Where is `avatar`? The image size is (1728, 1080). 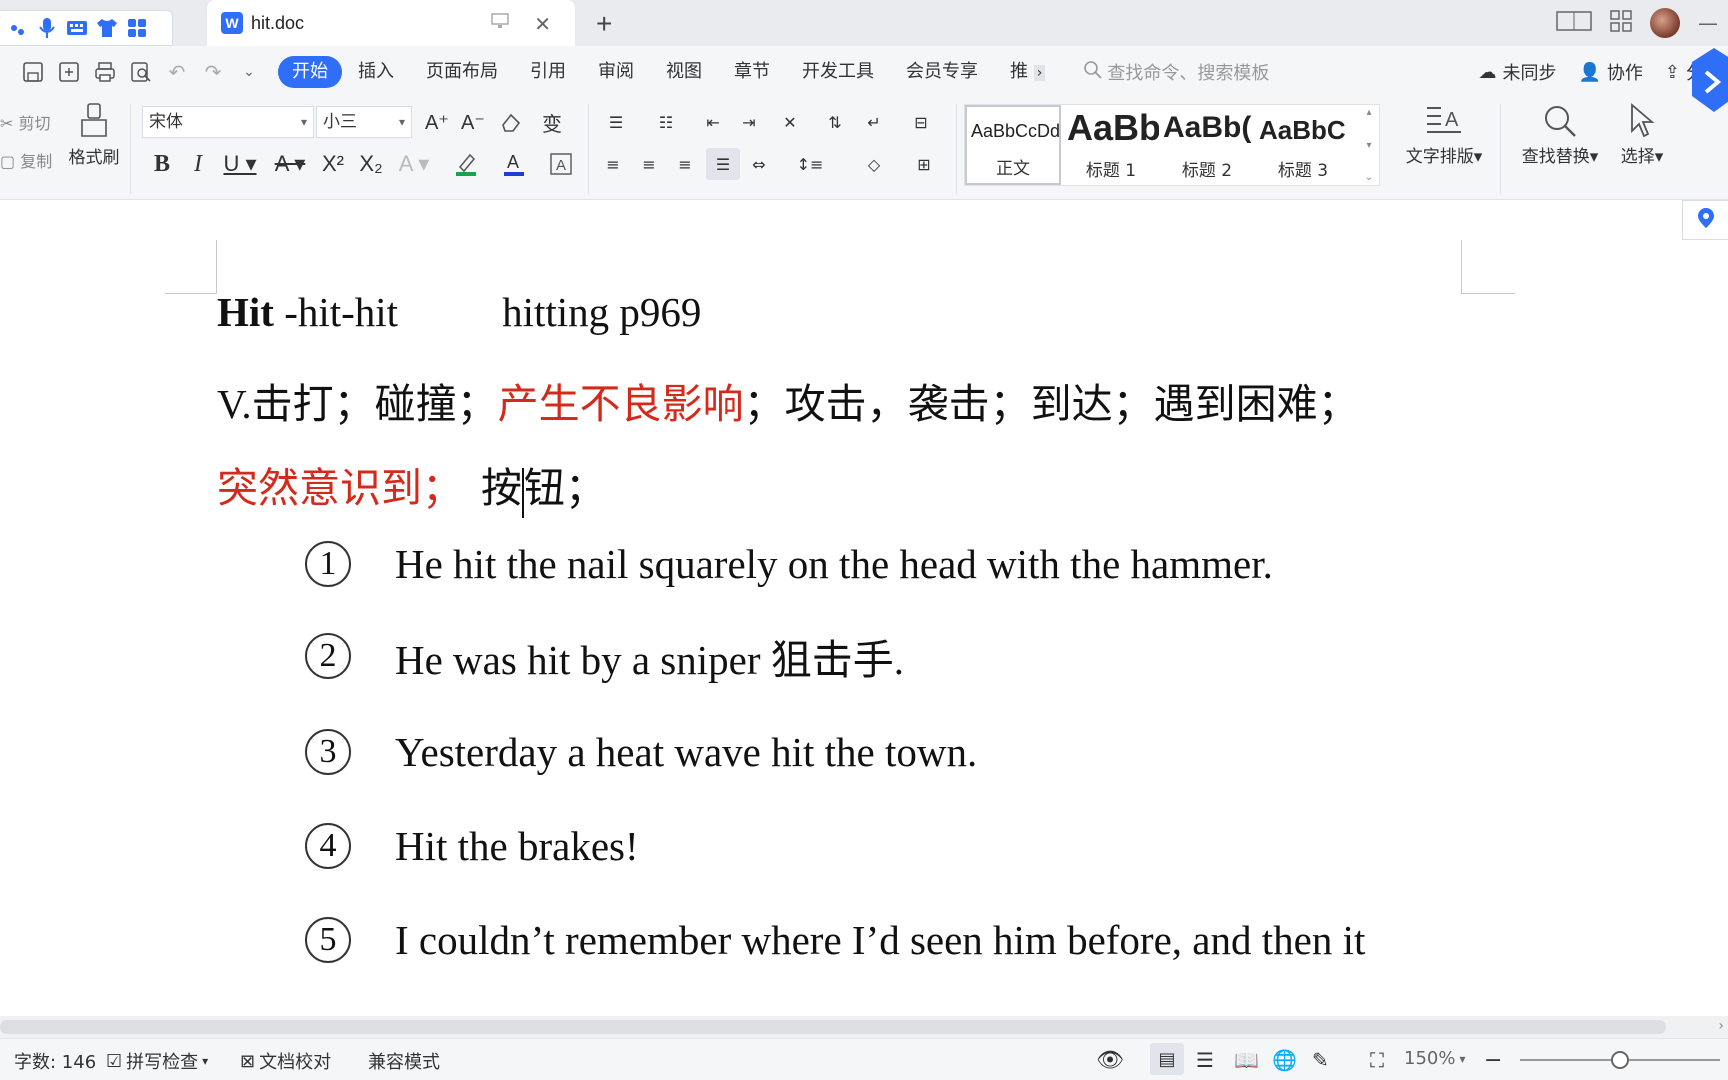
avatar is located at coordinates (1665, 23).